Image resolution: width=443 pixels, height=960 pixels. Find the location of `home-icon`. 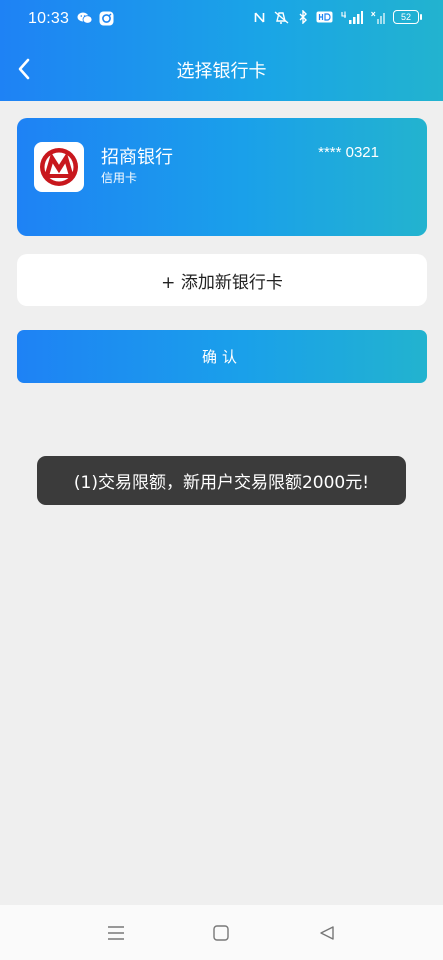

home-icon is located at coordinates (221, 933).